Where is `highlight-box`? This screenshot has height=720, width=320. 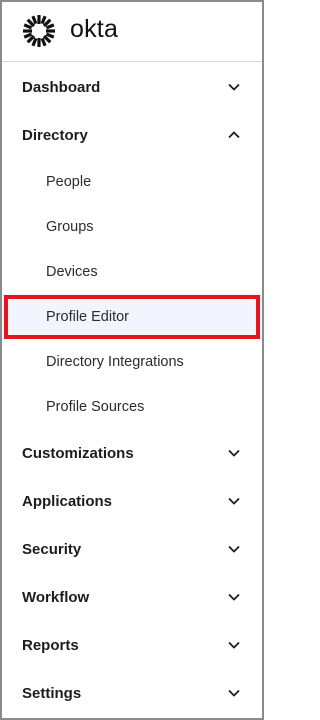
highlight-box is located at coordinates (132, 317).